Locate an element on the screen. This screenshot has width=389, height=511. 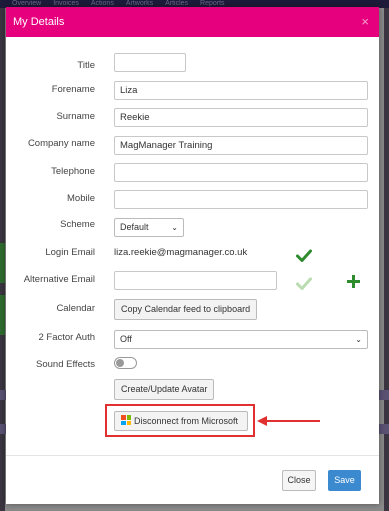
telephone-label: Telephone is located at coordinates (73, 171).